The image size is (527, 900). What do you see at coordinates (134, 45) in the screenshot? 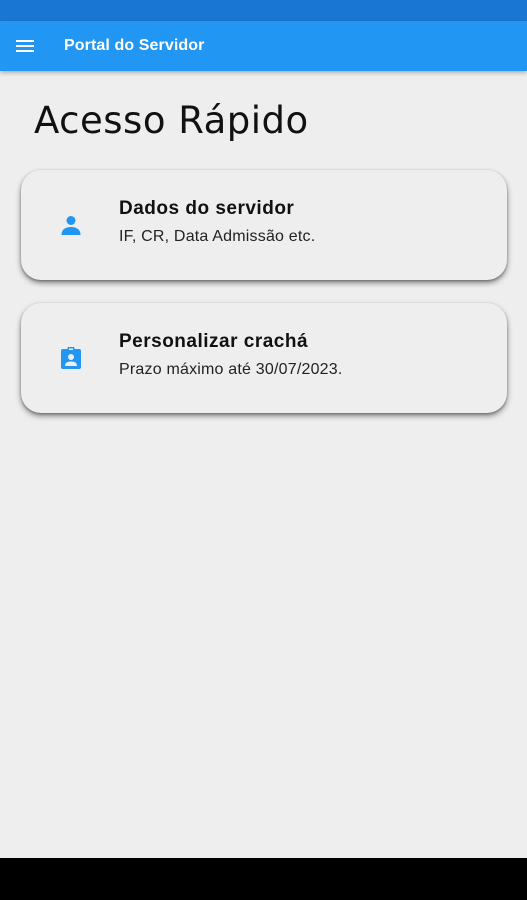
I see `app-title: Portal do Servidor` at bounding box center [134, 45].